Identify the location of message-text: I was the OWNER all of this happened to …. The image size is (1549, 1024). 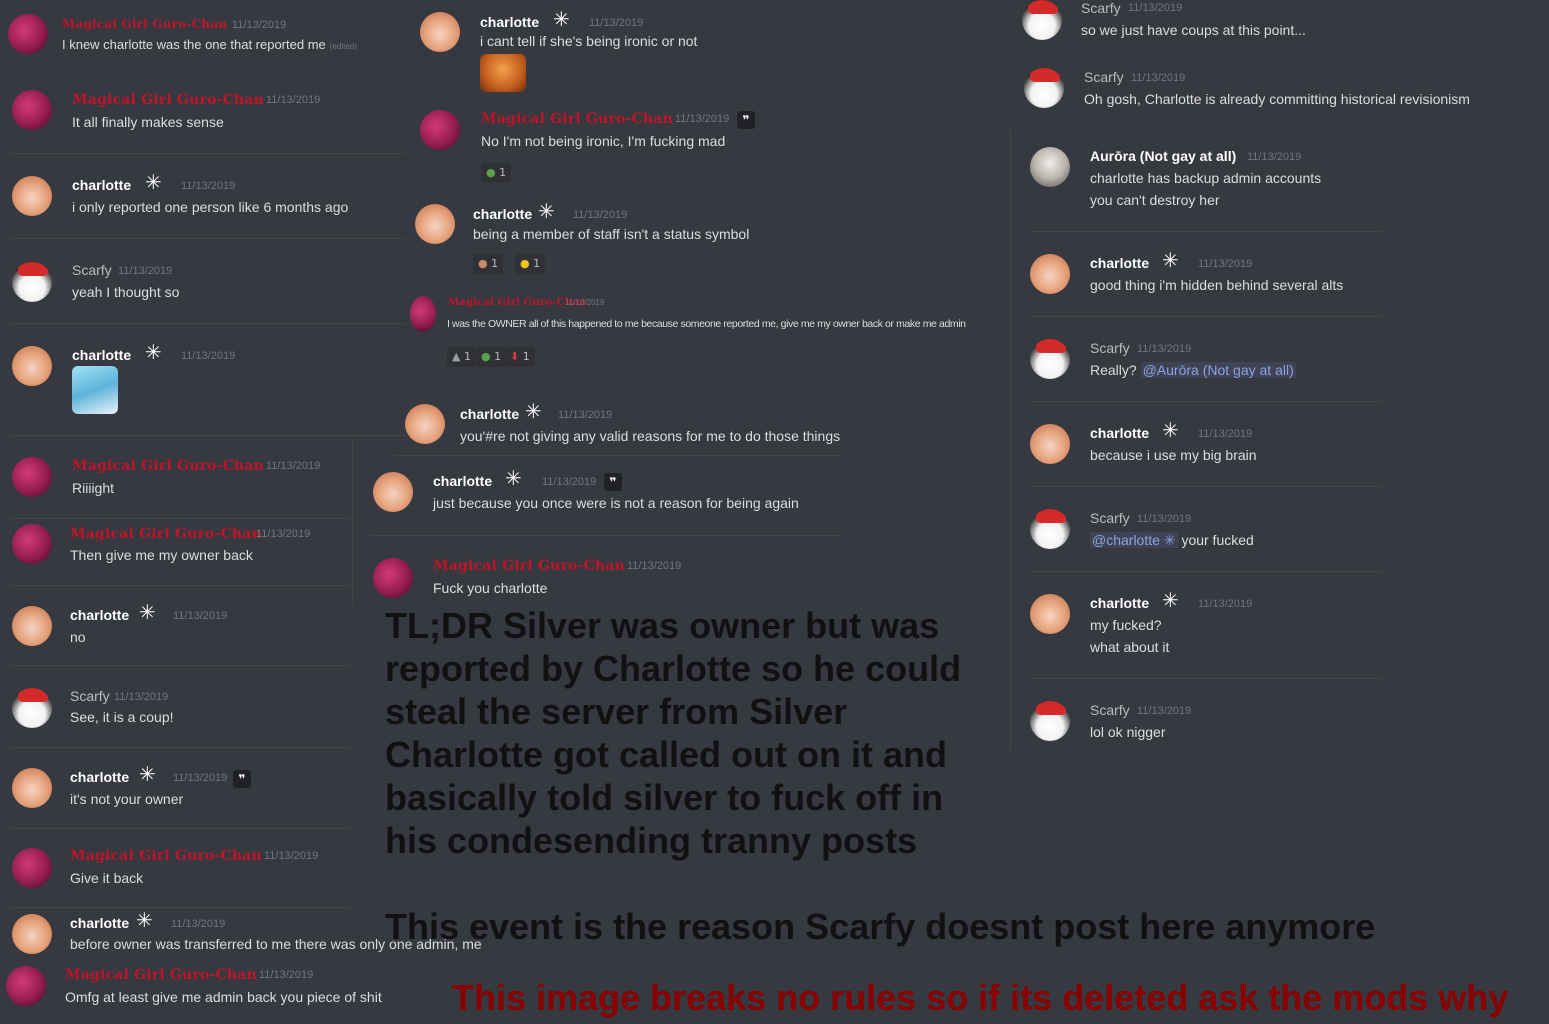
(706, 324).